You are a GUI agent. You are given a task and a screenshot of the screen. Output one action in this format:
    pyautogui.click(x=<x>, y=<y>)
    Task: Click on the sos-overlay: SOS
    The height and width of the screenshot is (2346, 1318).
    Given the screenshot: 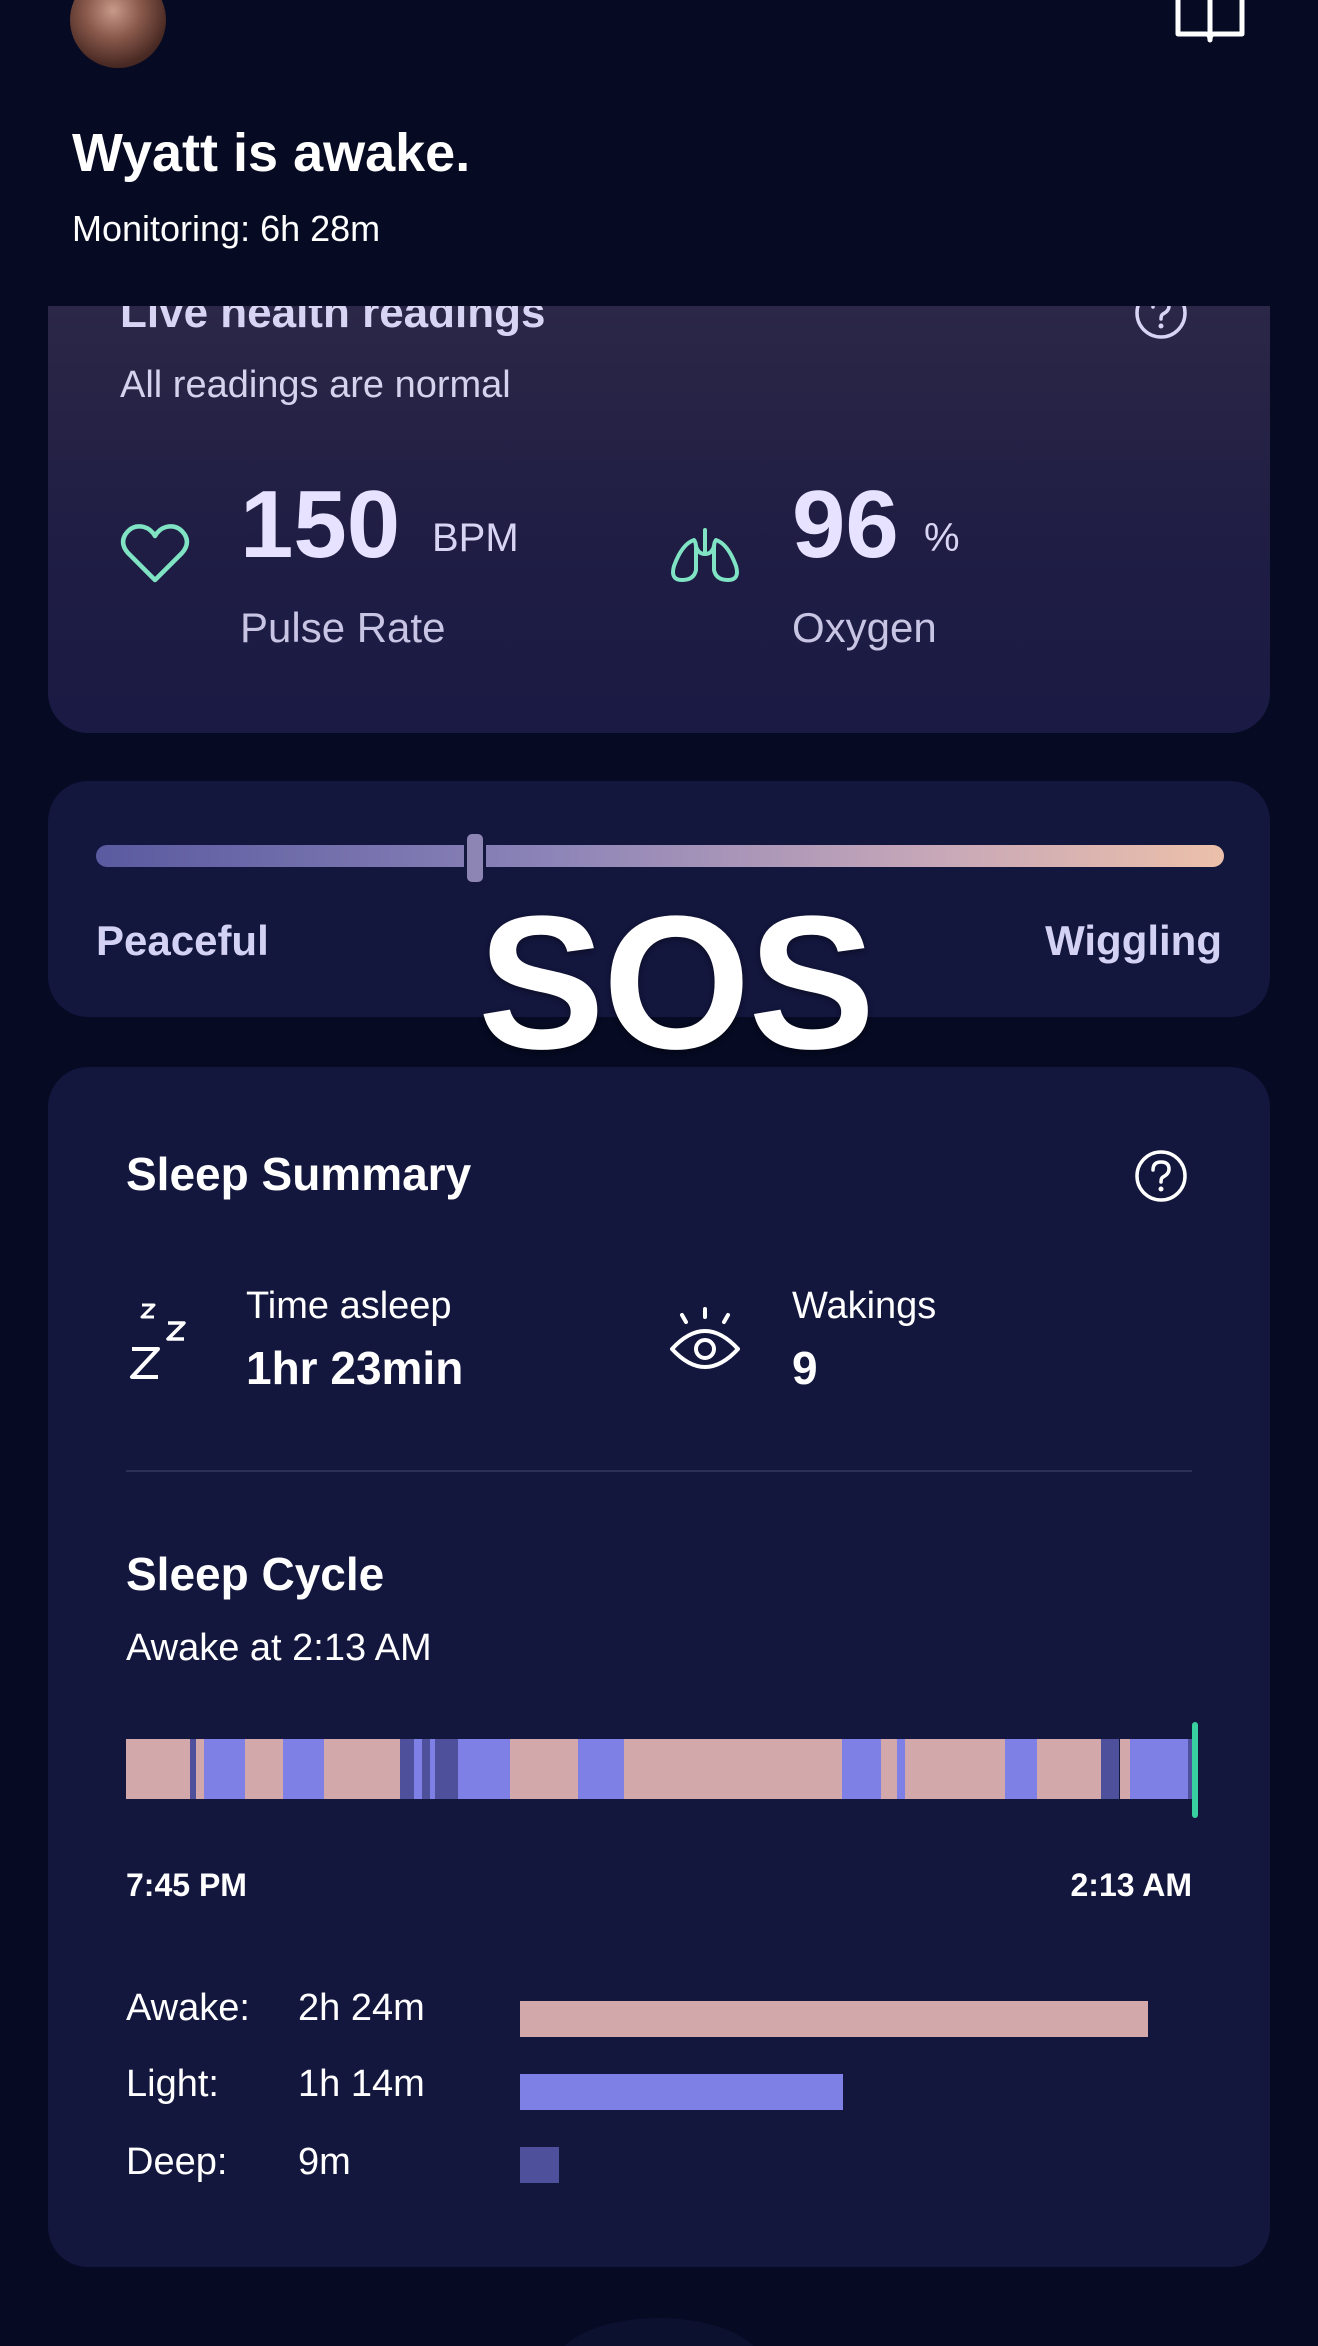 What is the action you would take?
    pyautogui.click(x=676, y=983)
    